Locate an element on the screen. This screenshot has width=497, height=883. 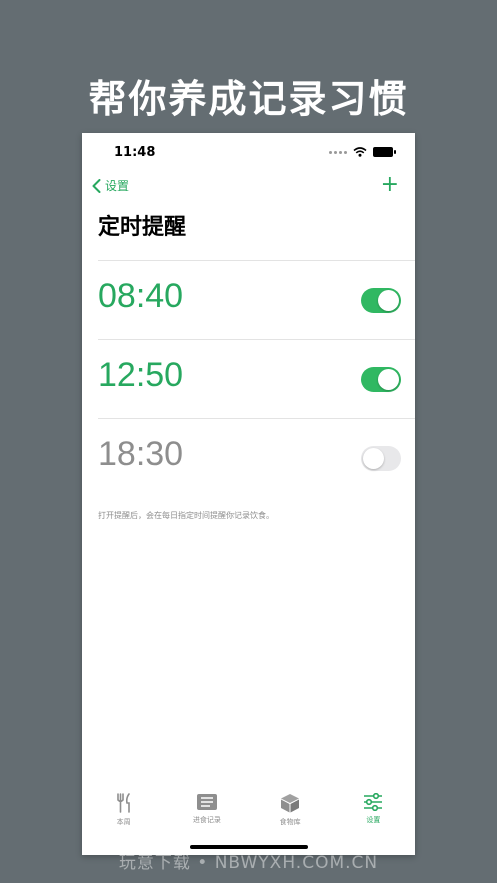
reminder-time: 08:40 is located at coordinates (140, 296).